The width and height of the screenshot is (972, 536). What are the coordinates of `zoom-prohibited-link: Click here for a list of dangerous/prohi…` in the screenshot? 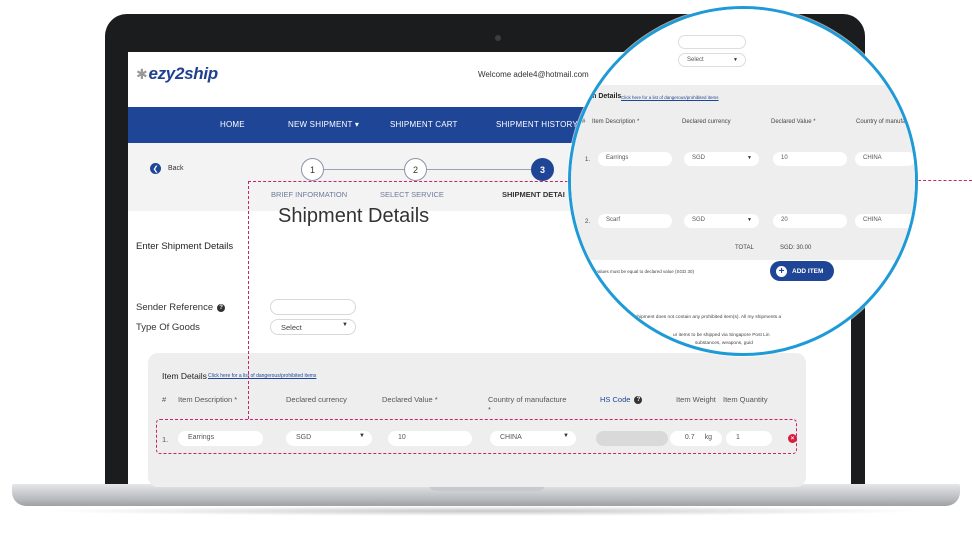 It's located at (670, 98).